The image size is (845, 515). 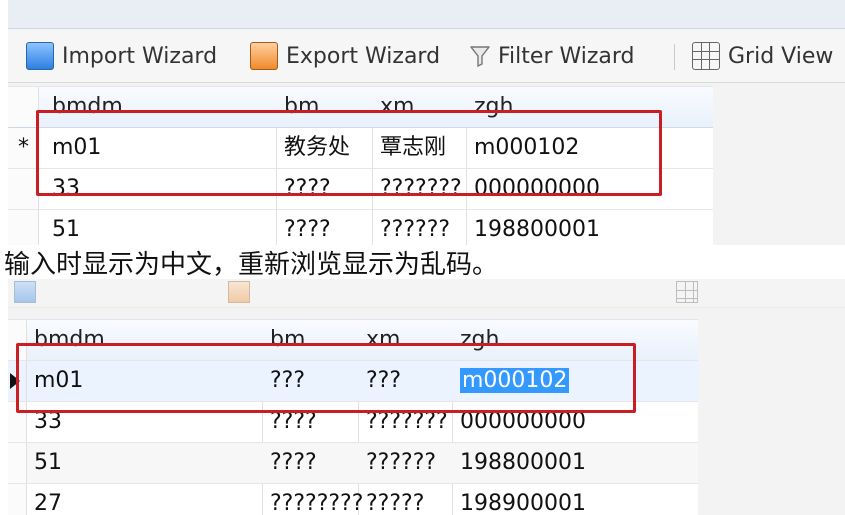 What do you see at coordinates (395, 499) in the screenshot?
I see `cell-xm: ?????` at bounding box center [395, 499].